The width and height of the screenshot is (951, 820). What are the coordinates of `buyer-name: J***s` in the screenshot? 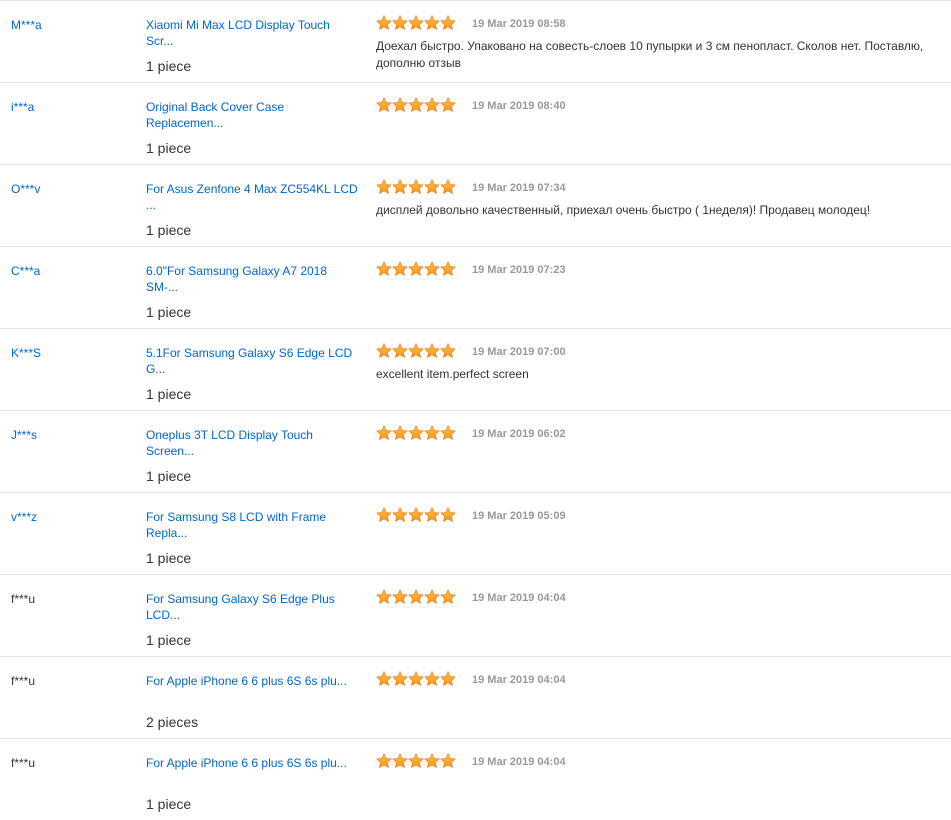 It's located at (24, 435).